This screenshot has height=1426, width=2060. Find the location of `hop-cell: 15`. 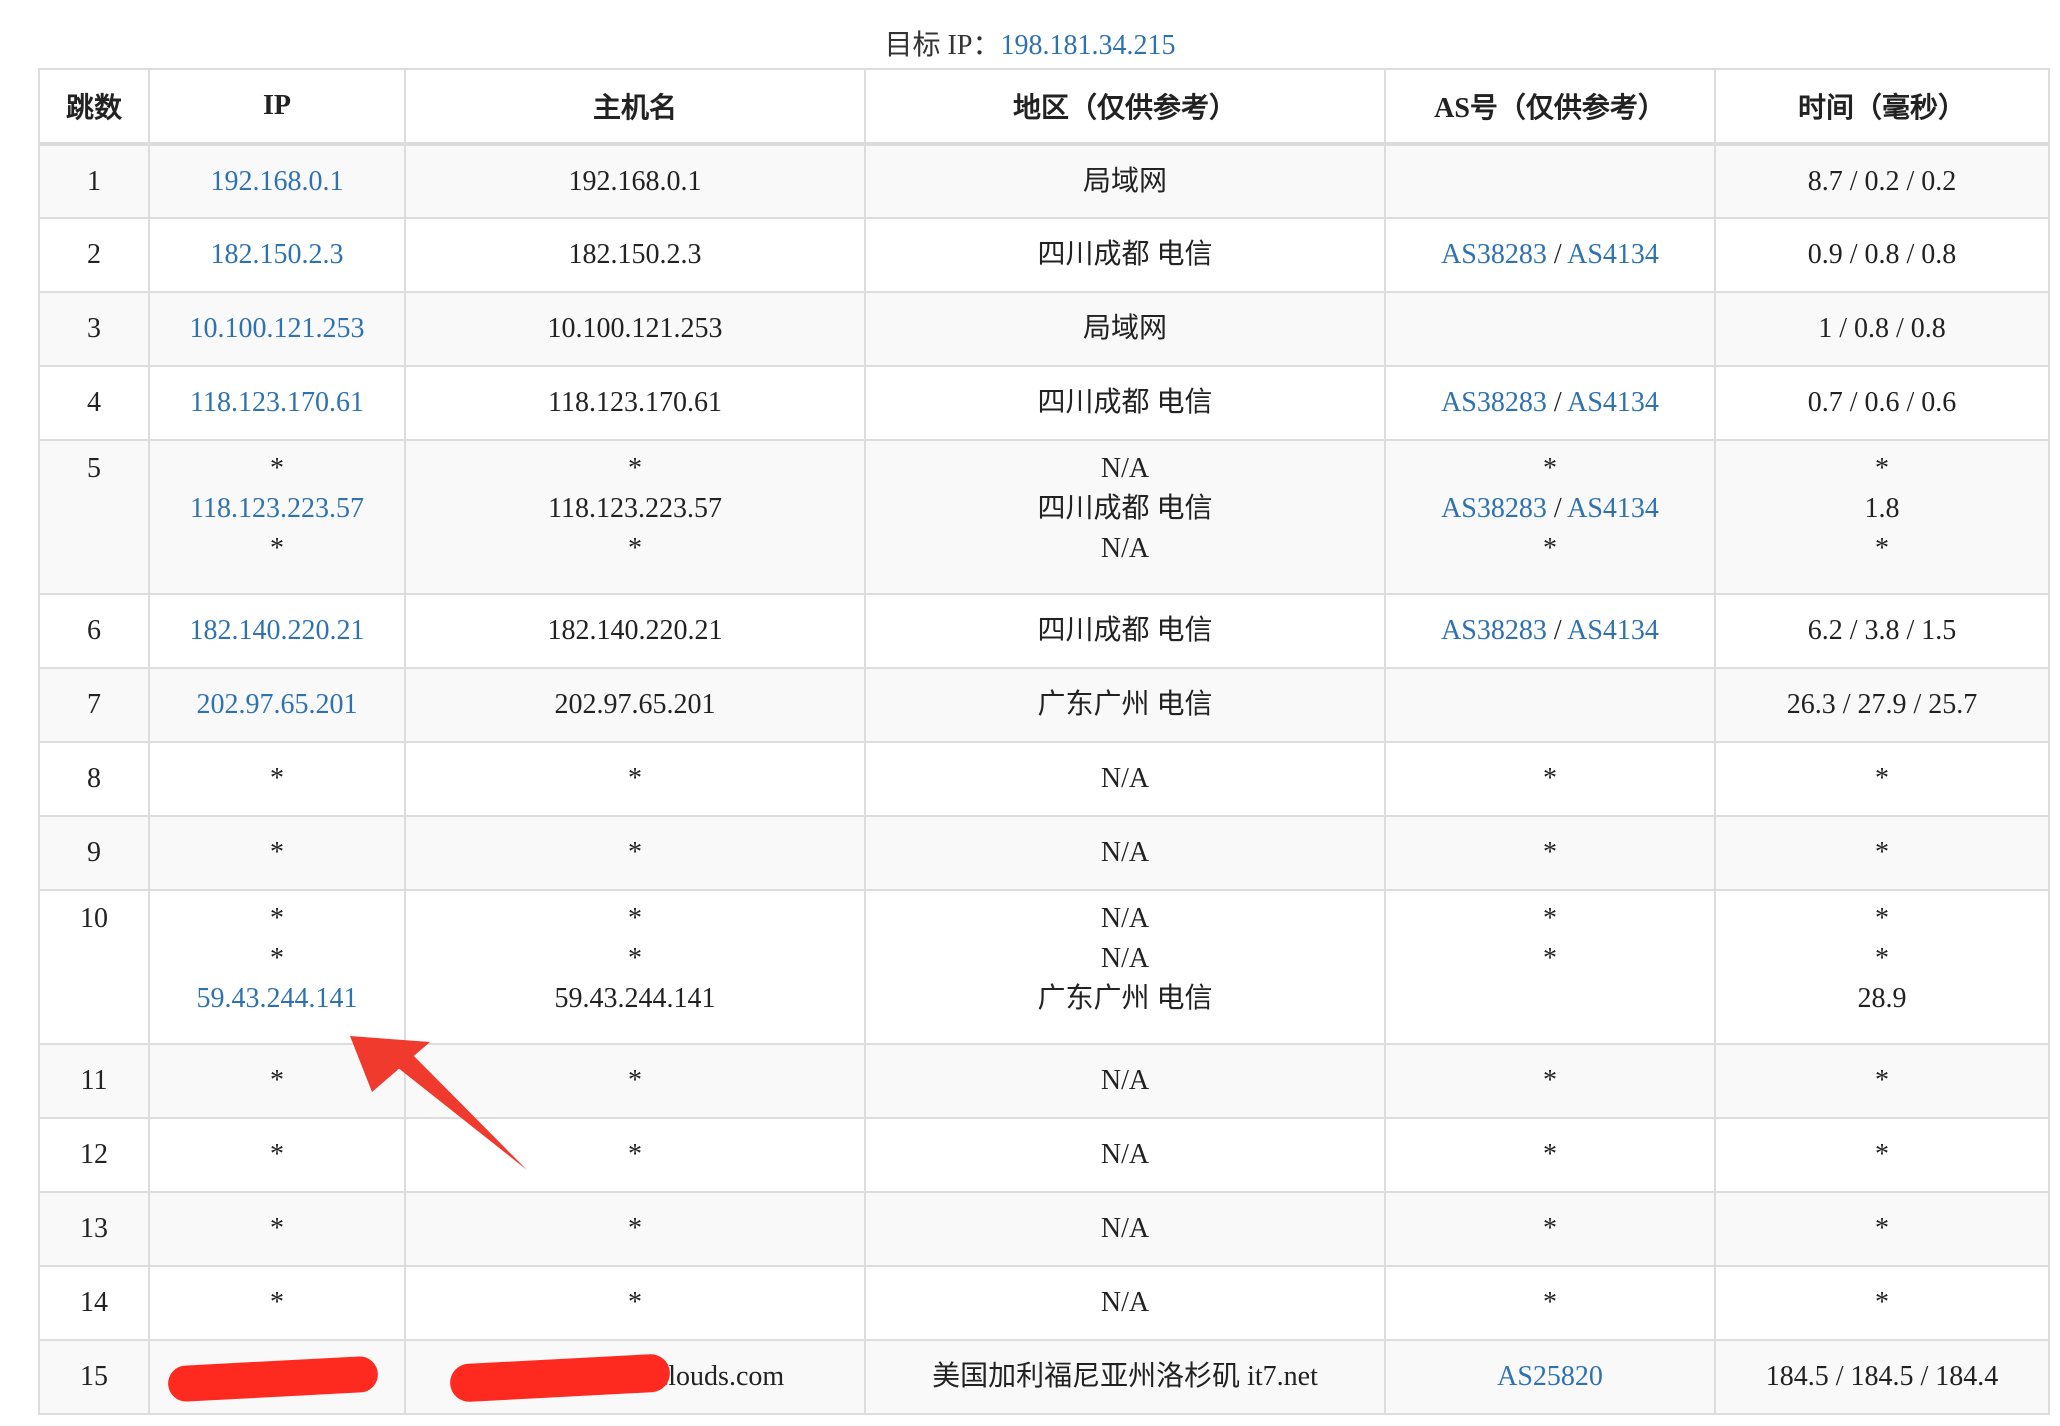

hop-cell: 15 is located at coordinates (94, 1377).